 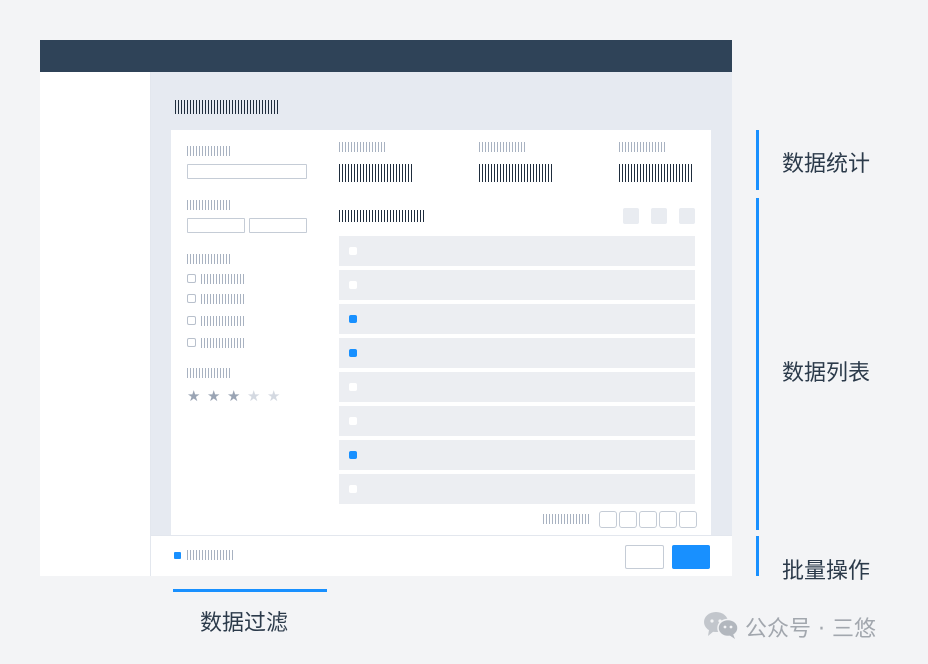 What do you see at coordinates (95, 324) in the screenshot?
I see `sidebar` at bounding box center [95, 324].